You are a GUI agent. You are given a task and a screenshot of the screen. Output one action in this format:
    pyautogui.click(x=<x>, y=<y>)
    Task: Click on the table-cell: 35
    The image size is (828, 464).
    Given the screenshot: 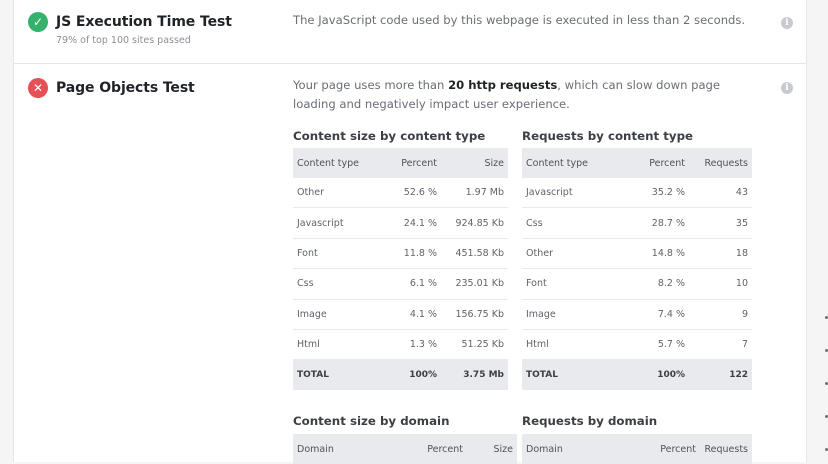 What is the action you would take?
    pyautogui.click(x=720, y=223)
    